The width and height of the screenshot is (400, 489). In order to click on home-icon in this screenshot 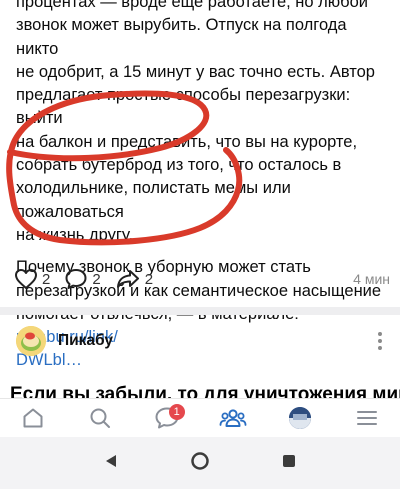, I will do `click(33, 417)`.